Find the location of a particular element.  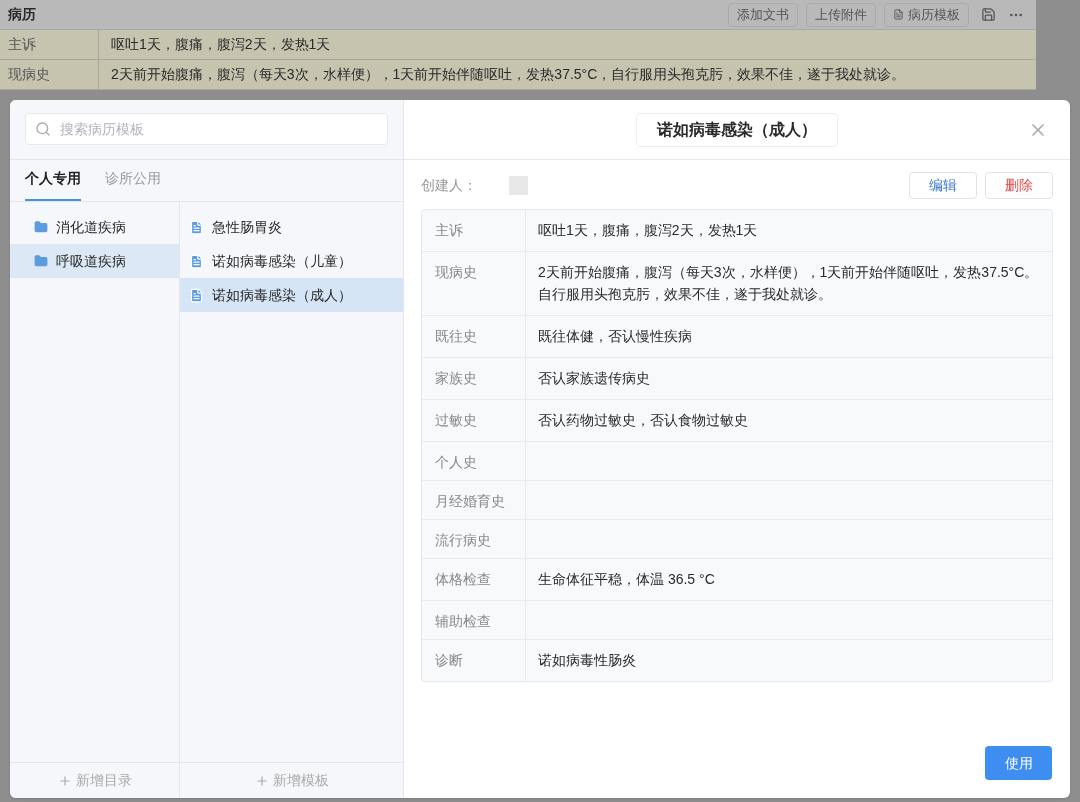

field-label: 流行病史 is located at coordinates (474, 539).